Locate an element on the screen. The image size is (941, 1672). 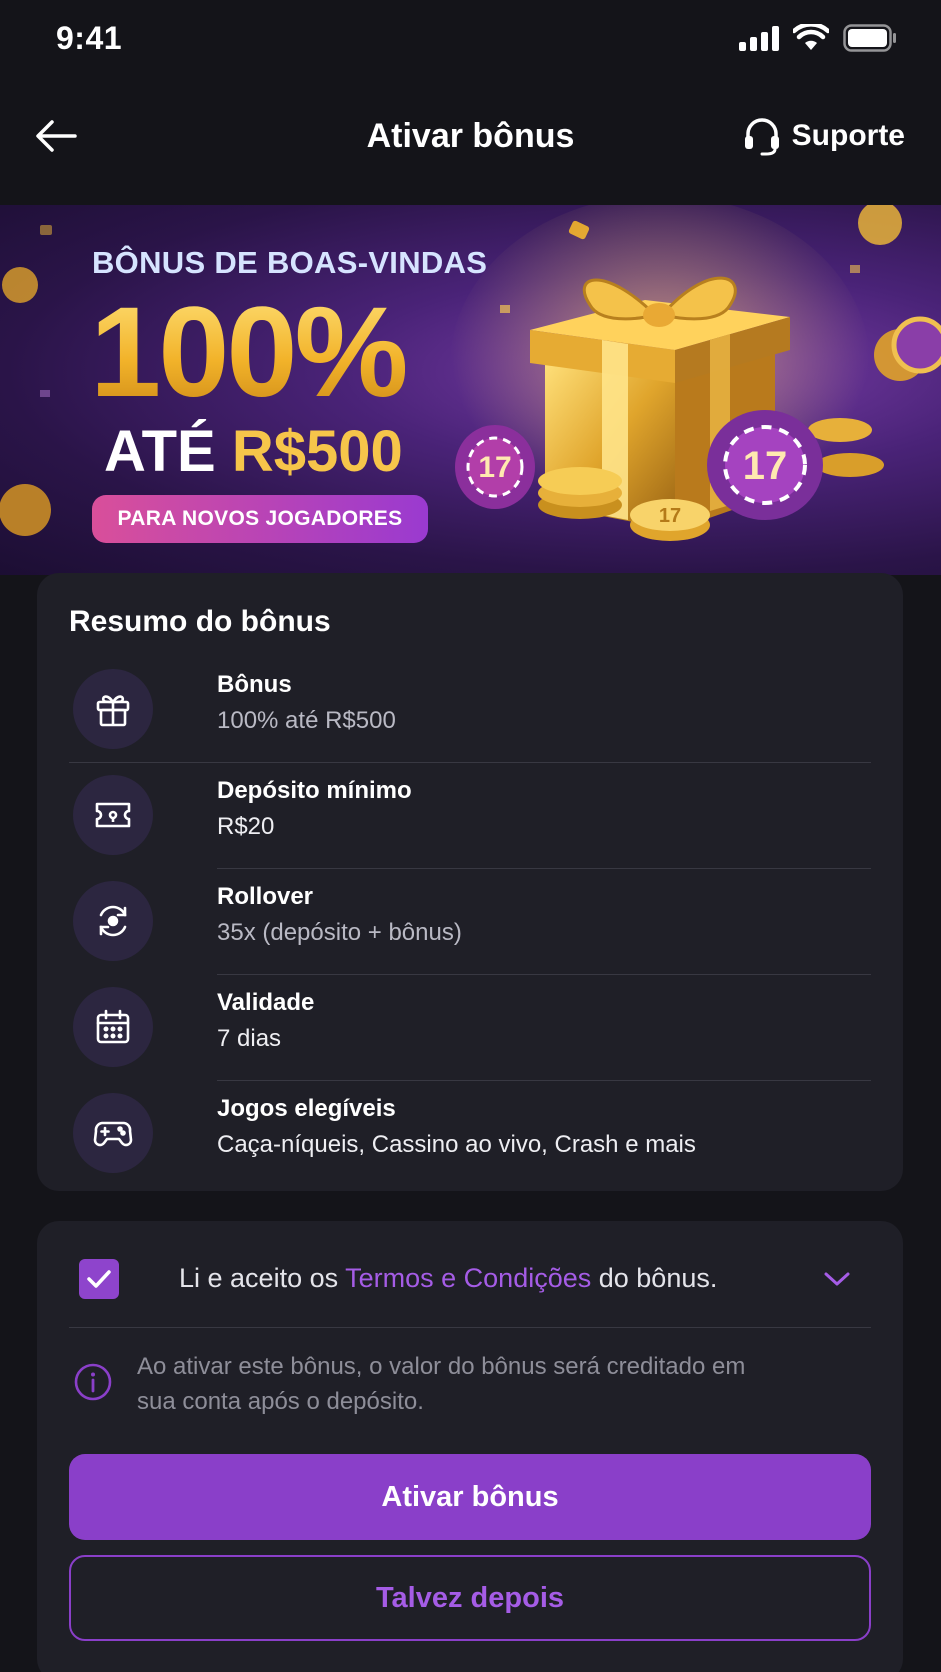
banner-coin-number: 17 is located at coordinates (670, 516).